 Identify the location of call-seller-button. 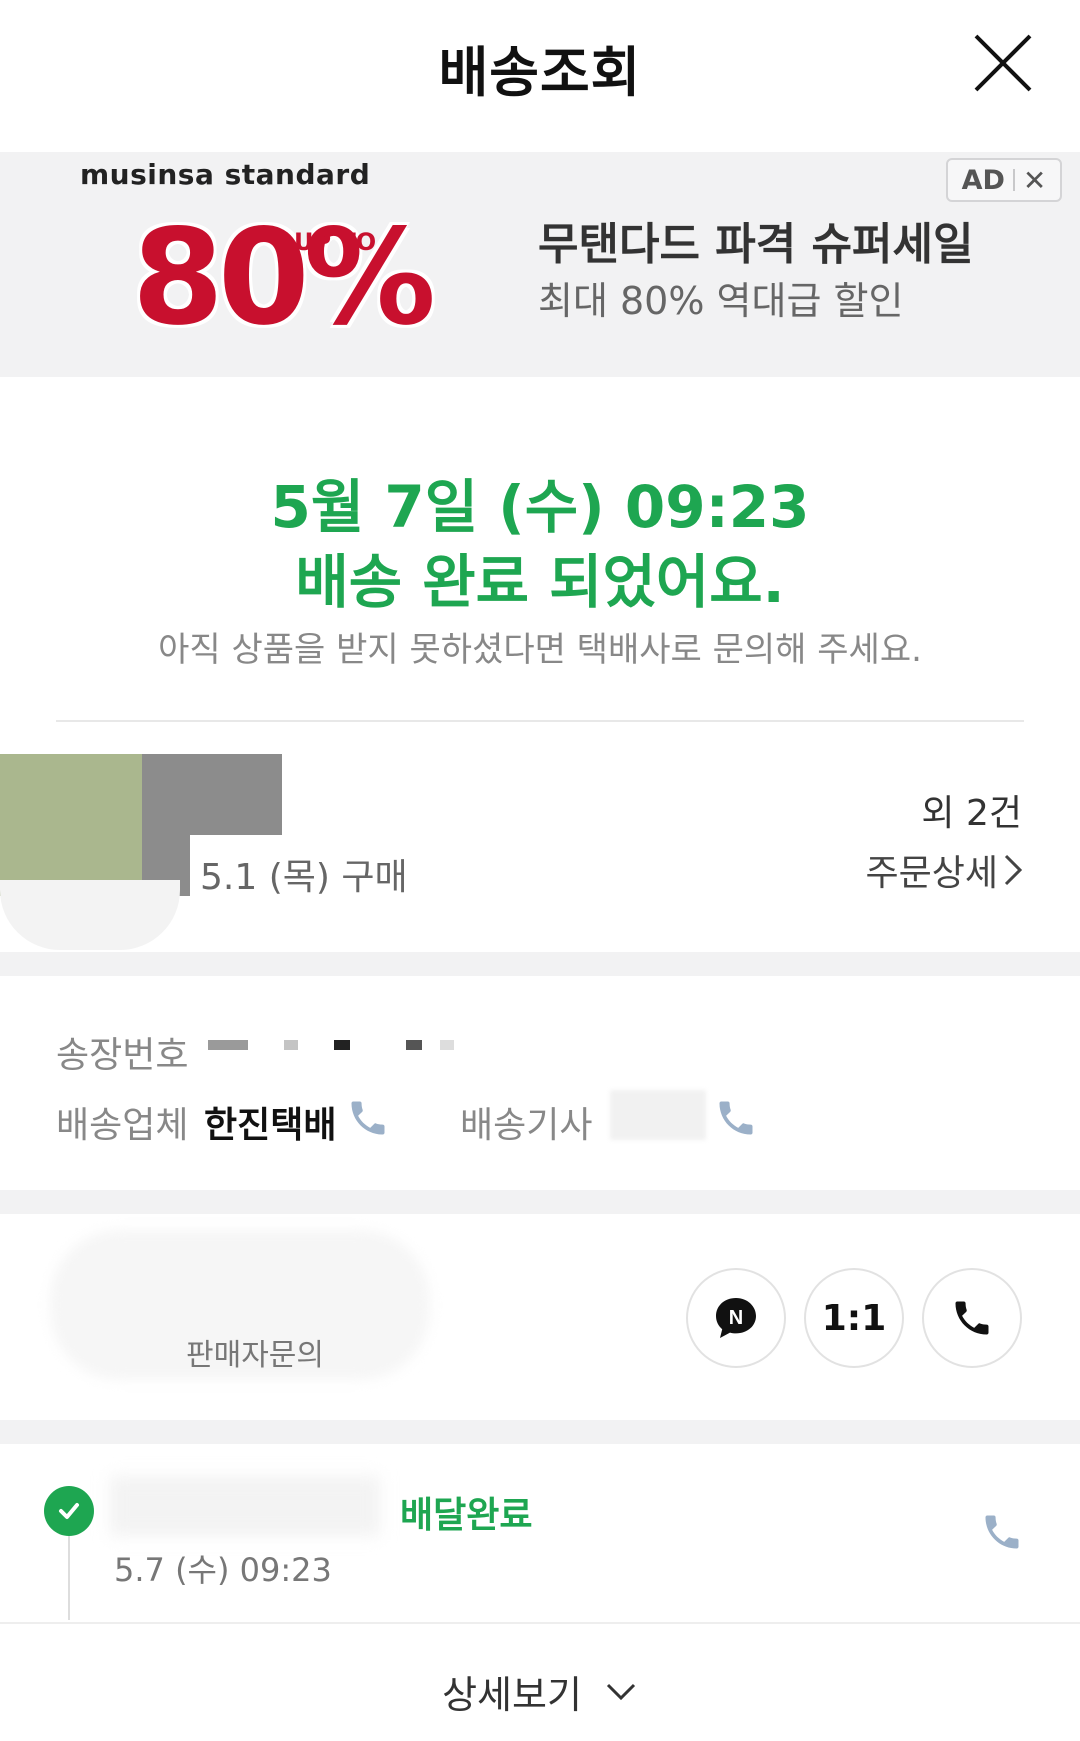
(972, 1318).